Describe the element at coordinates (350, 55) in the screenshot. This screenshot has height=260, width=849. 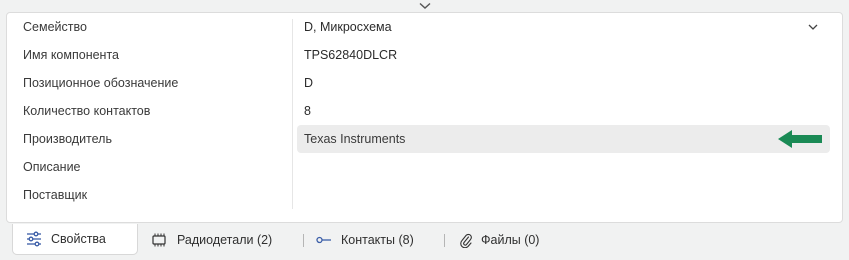
I see `component-name-value: TPS62840DLCR` at that location.